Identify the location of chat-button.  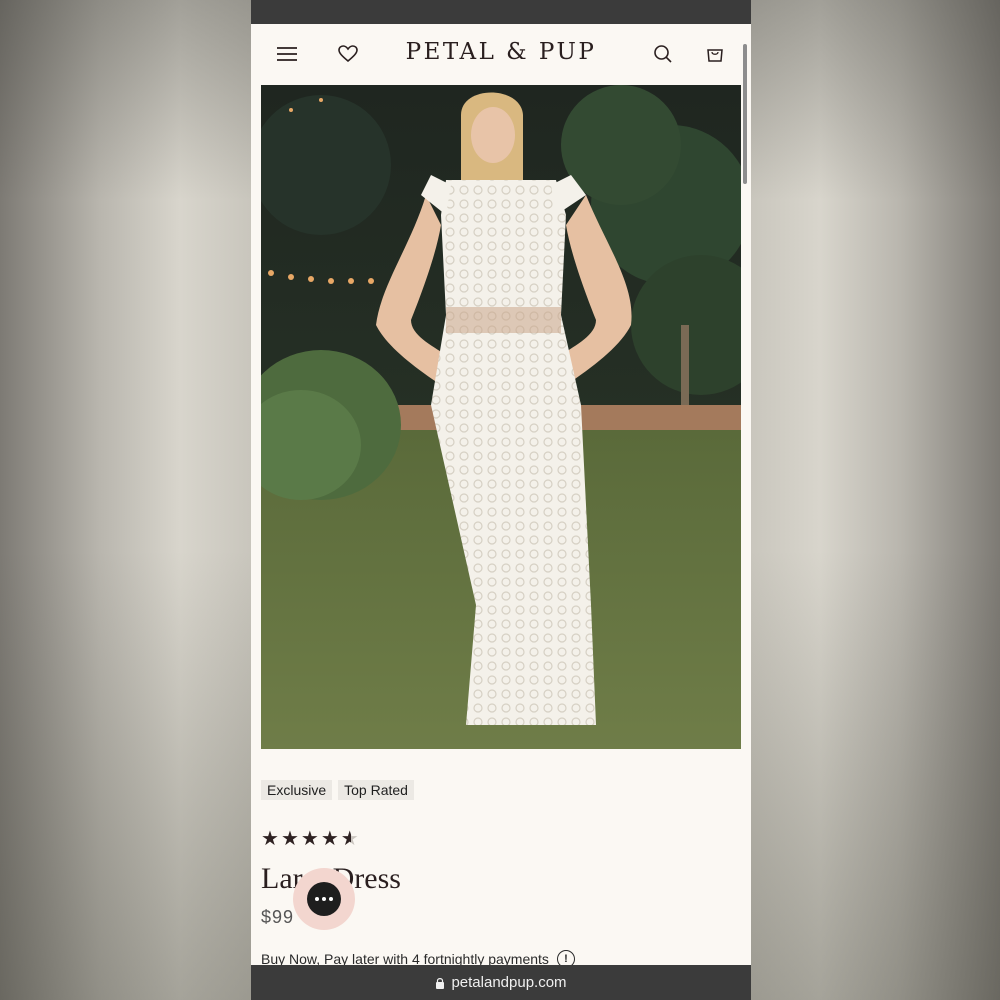
(324, 899).